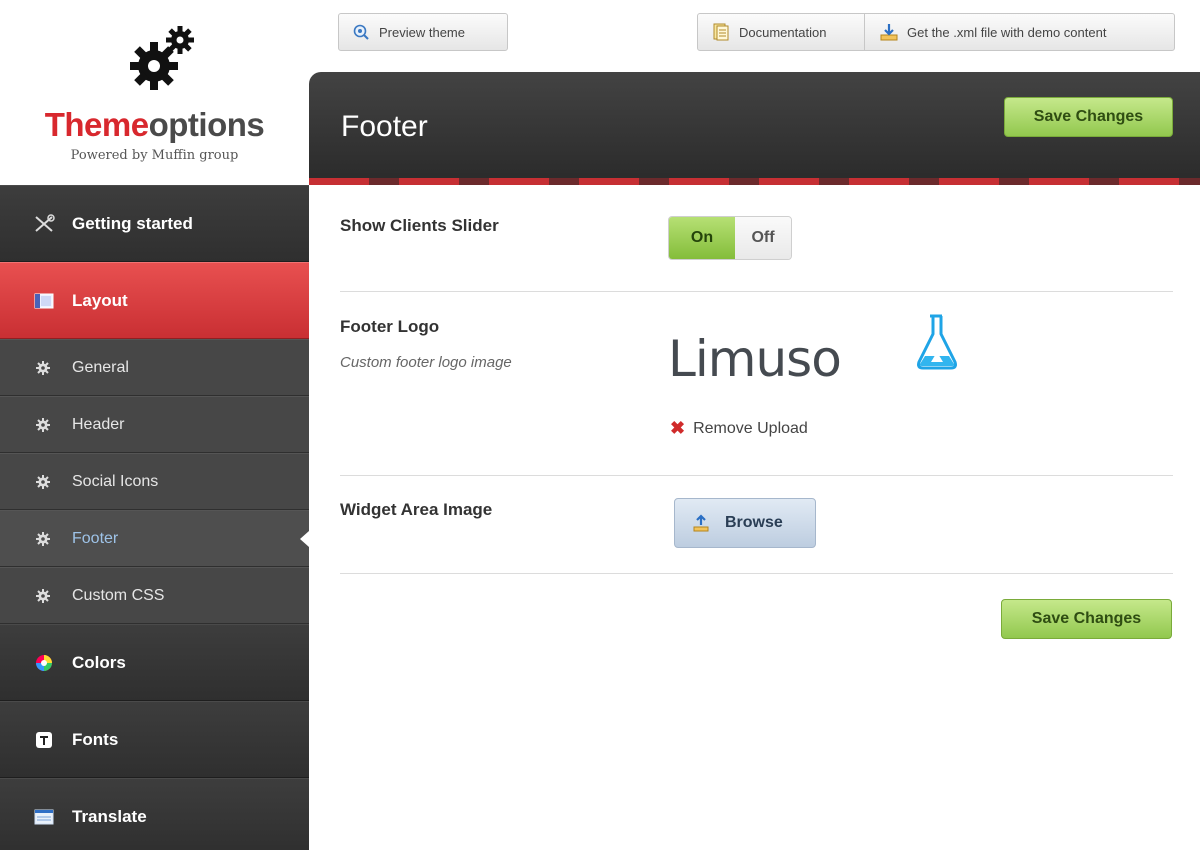 The image size is (1200, 850). What do you see at coordinates (154, 155) in the screenshot?
I see `logo-subtitle: Powered by Muffin group` at bounding box center [154, 155].